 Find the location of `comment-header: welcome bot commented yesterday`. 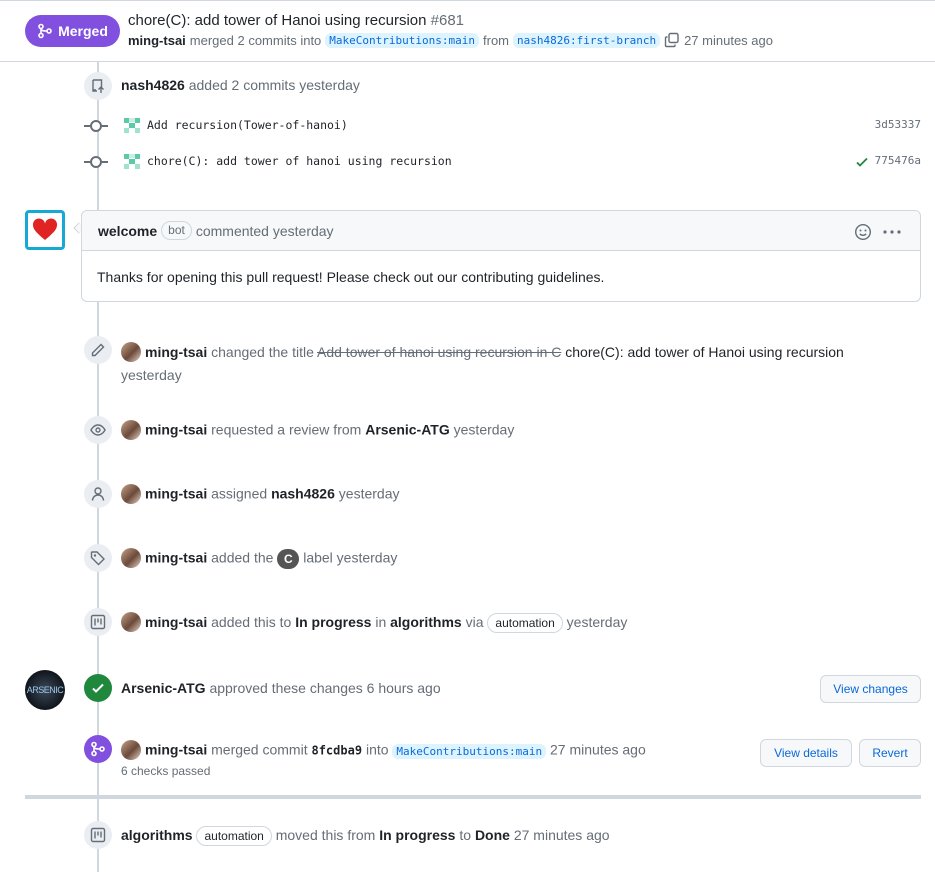

comment-header: welcome bot commented yesterday is located at coordinates (501, 231).